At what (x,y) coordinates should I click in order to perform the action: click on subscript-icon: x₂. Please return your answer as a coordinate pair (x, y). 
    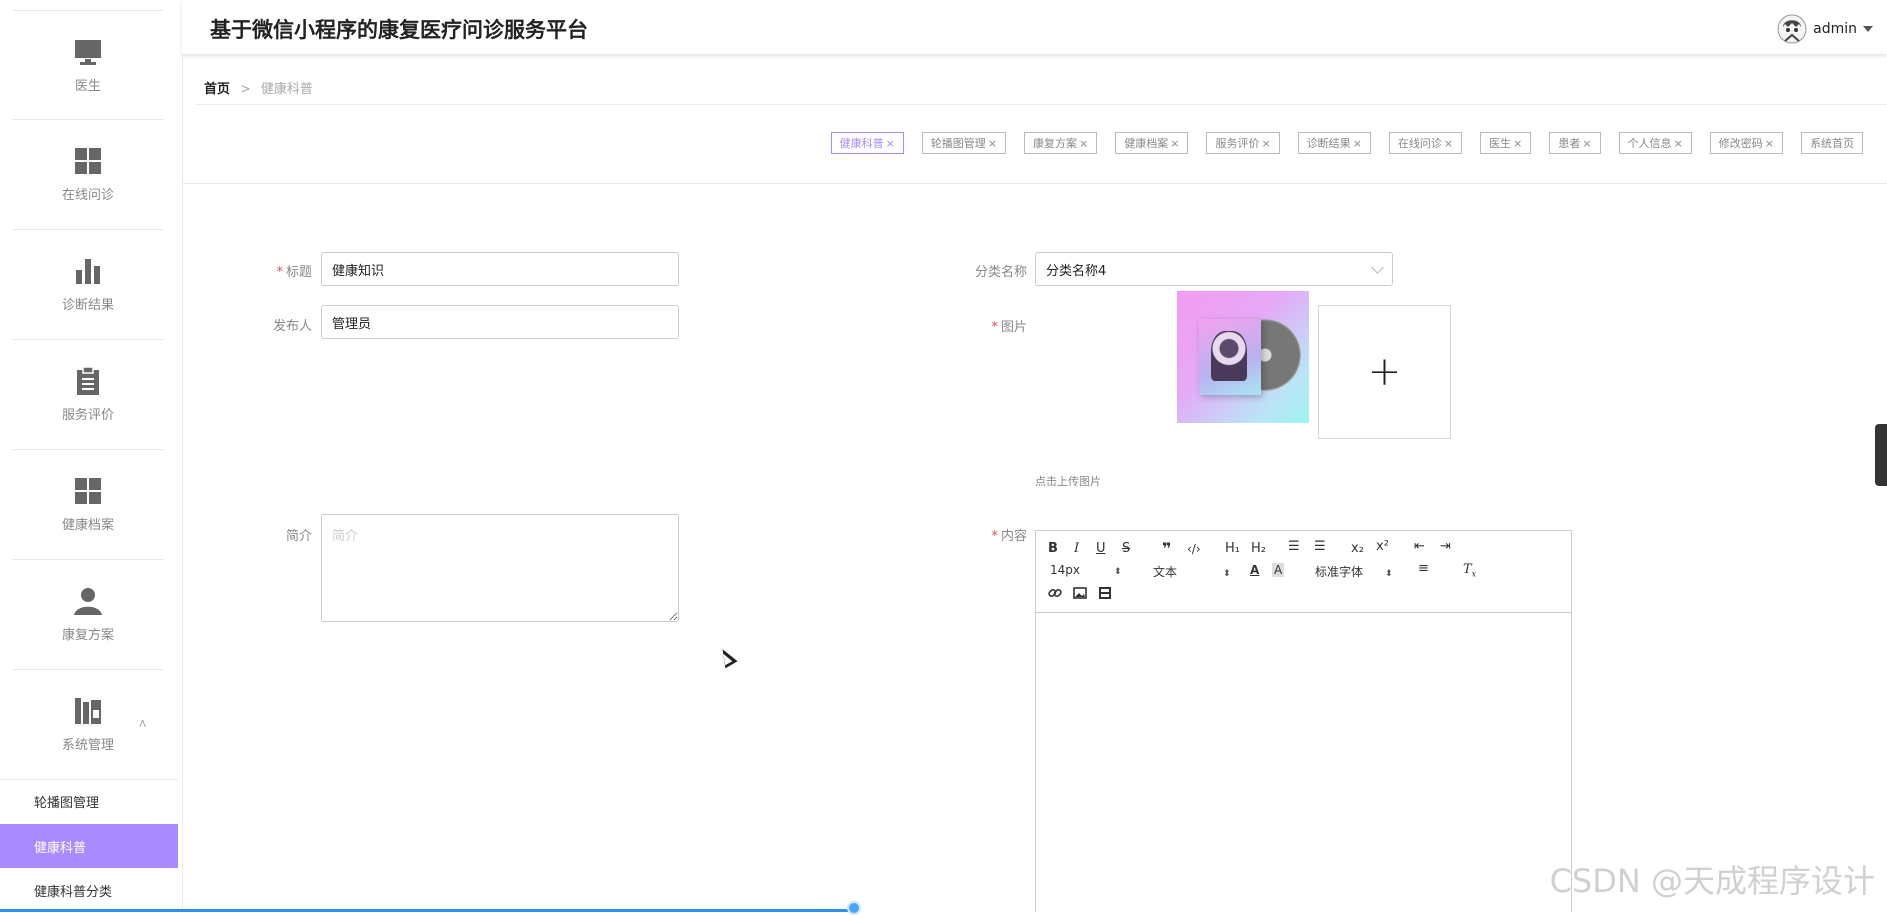
    Looking at the image, I should click on (1357, 548).